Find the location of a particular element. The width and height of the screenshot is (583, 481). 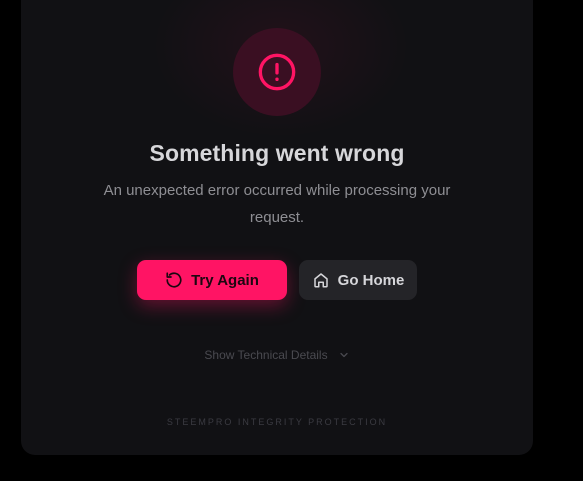

error-title: Something went wrong is located at coordinates (277, 153).